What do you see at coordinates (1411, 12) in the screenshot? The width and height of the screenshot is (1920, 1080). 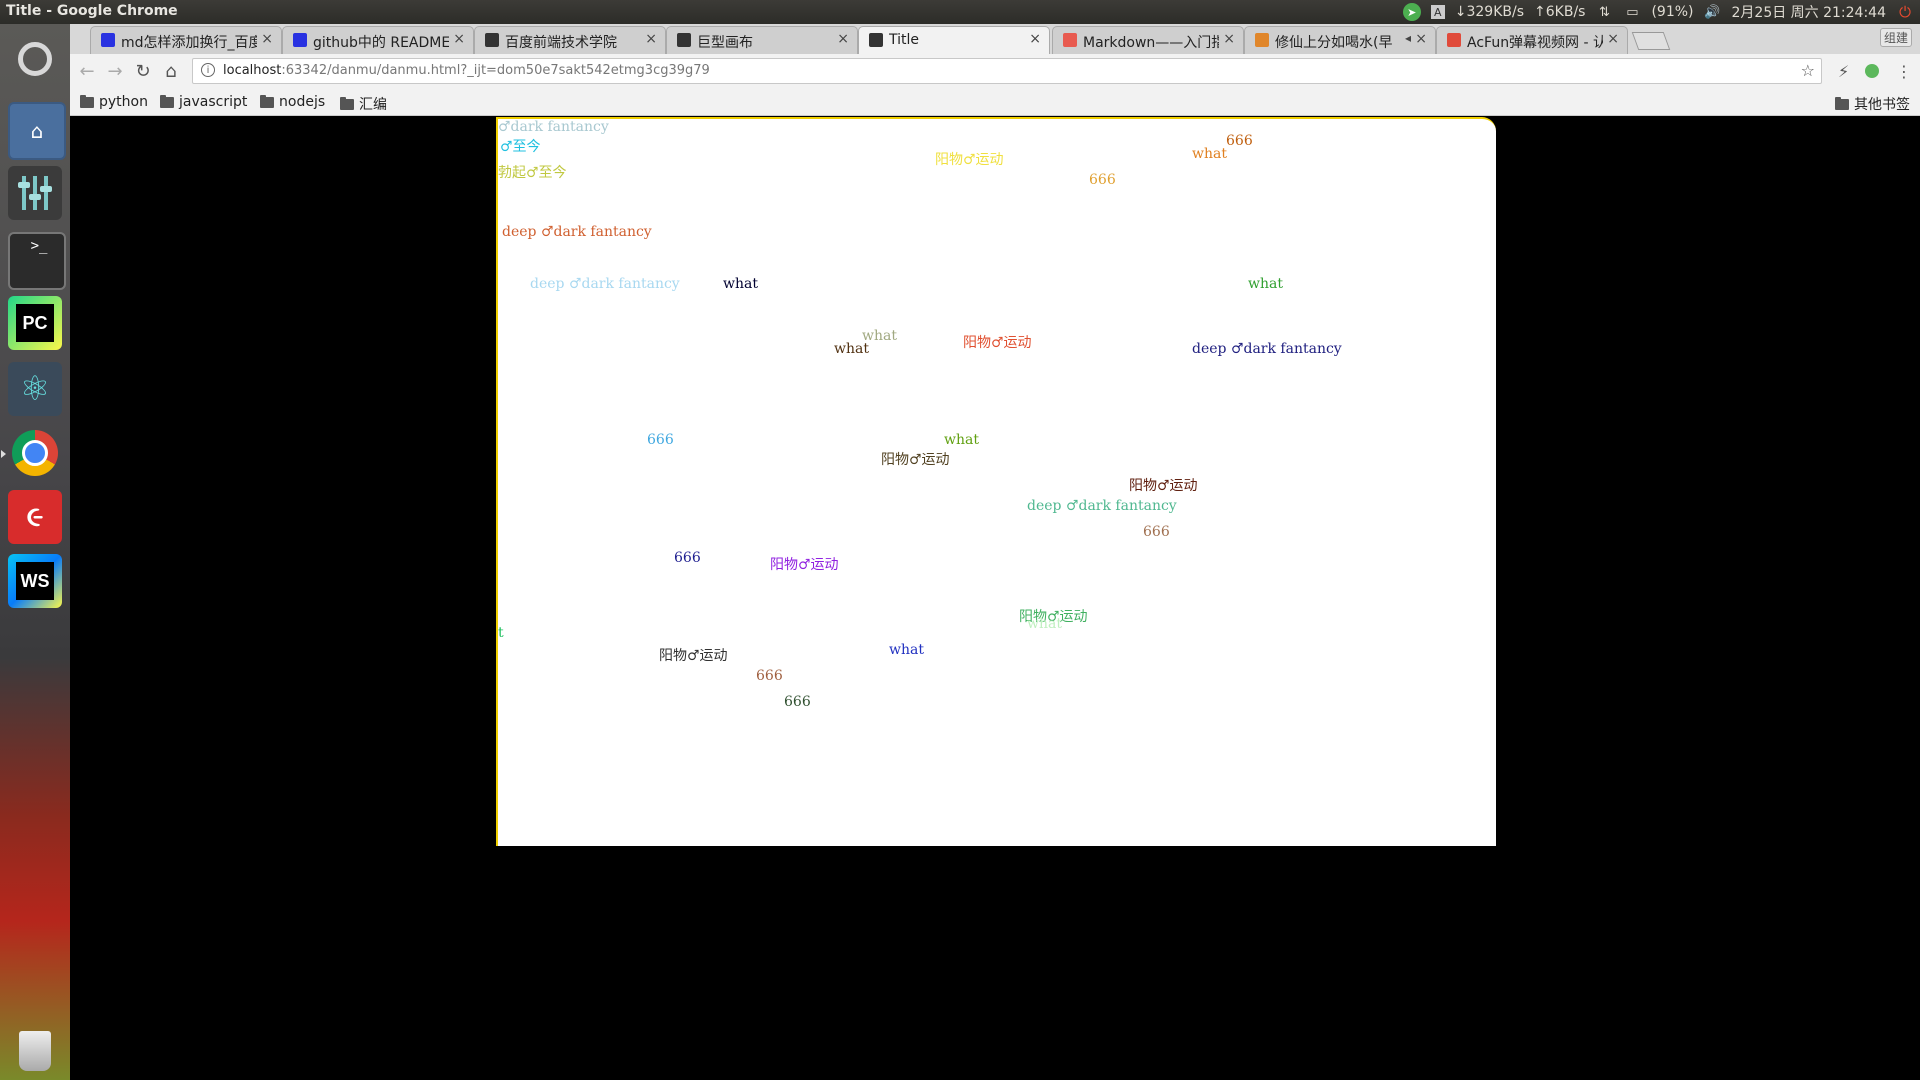 I see `telegram-icon: ➤` at bounding box center [1411, 12].